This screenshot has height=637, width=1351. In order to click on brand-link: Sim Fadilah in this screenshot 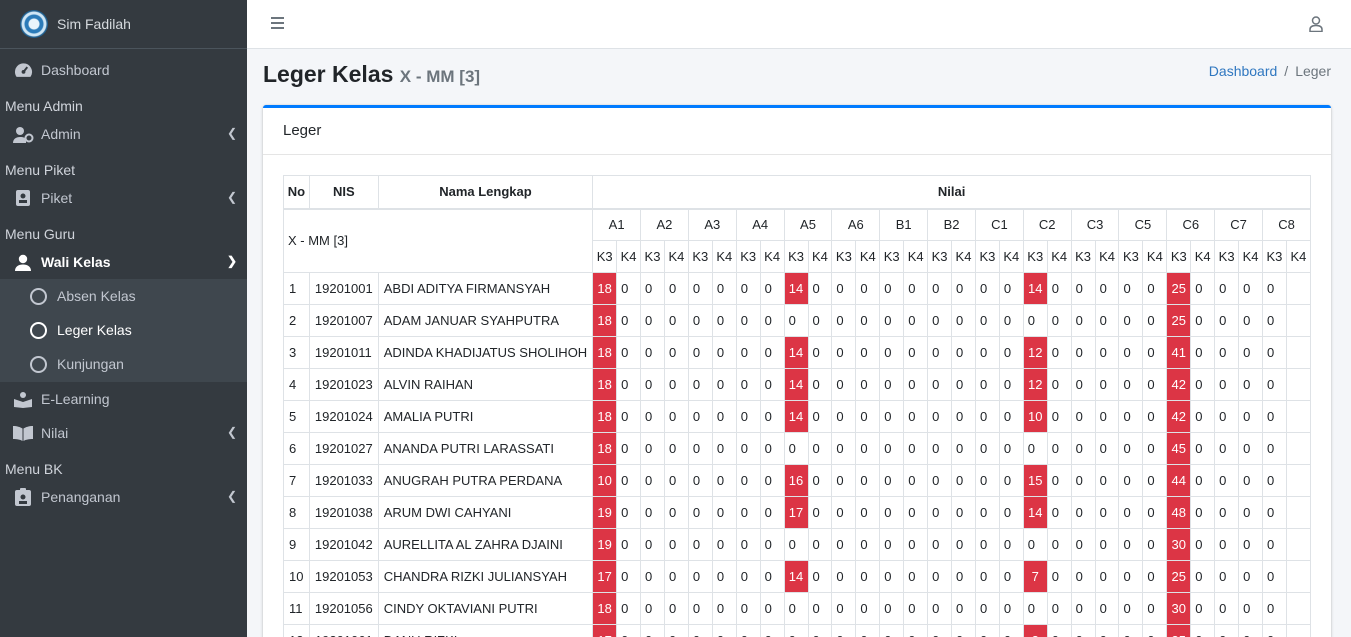, I will do `click(123, 24)`.